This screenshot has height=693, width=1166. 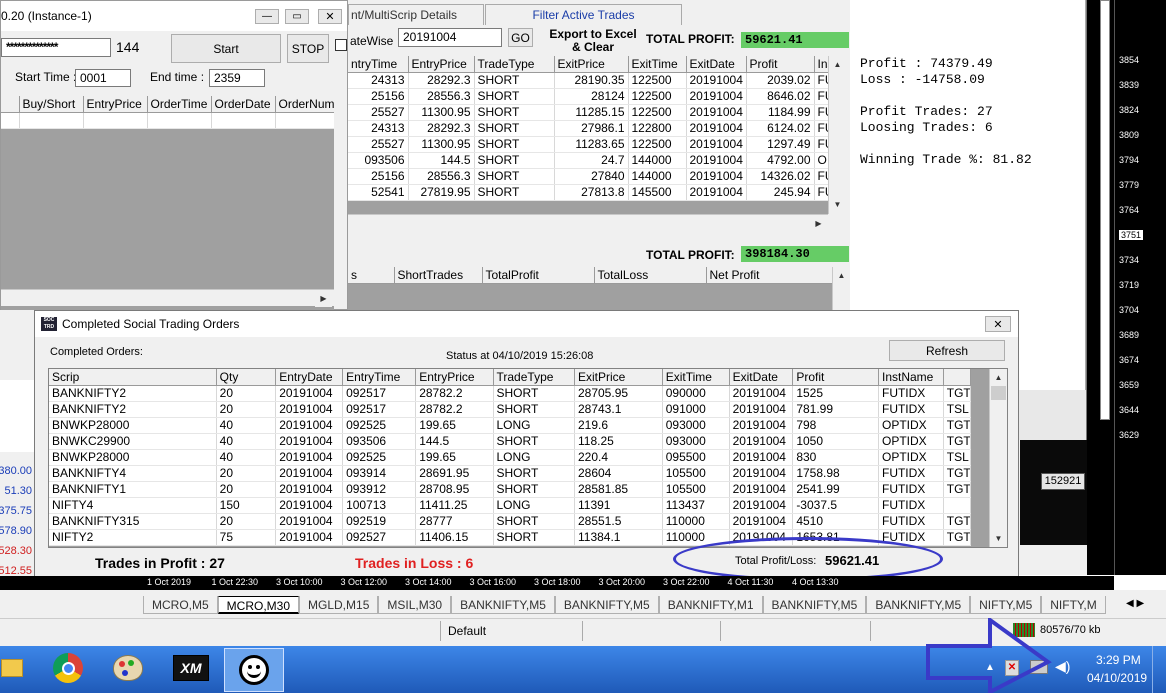 What do you see at coordinates (841, 288) in the screenshot?
I see `summary-vscroll: ▲` at bounding box center [841, 288].